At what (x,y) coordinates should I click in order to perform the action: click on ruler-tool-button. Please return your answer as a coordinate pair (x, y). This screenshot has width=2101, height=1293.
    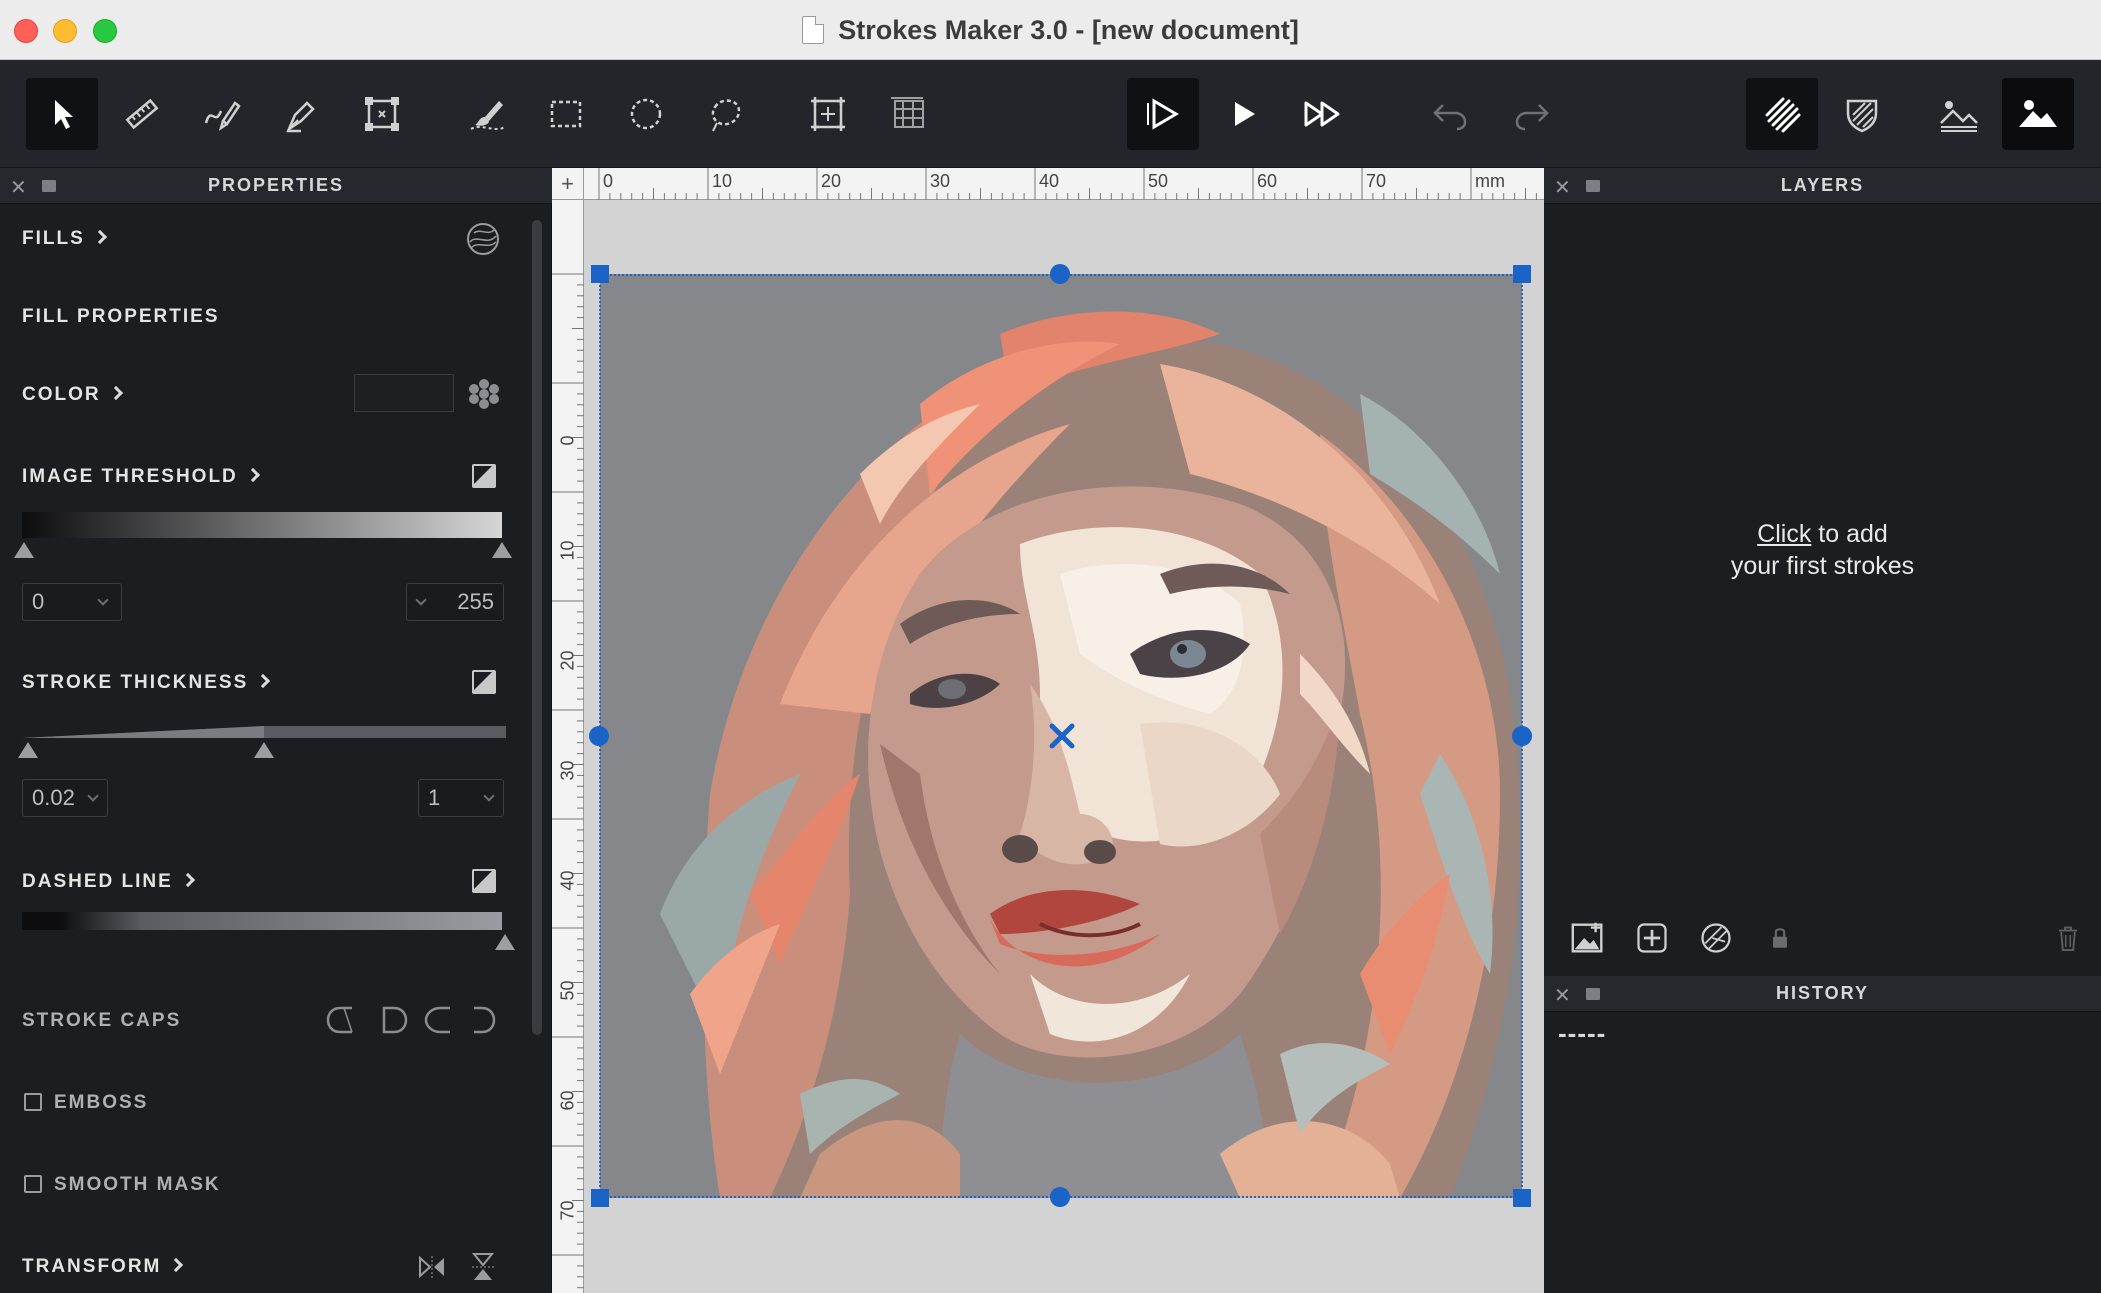
    Looking at the image, I should click on (142, 114).